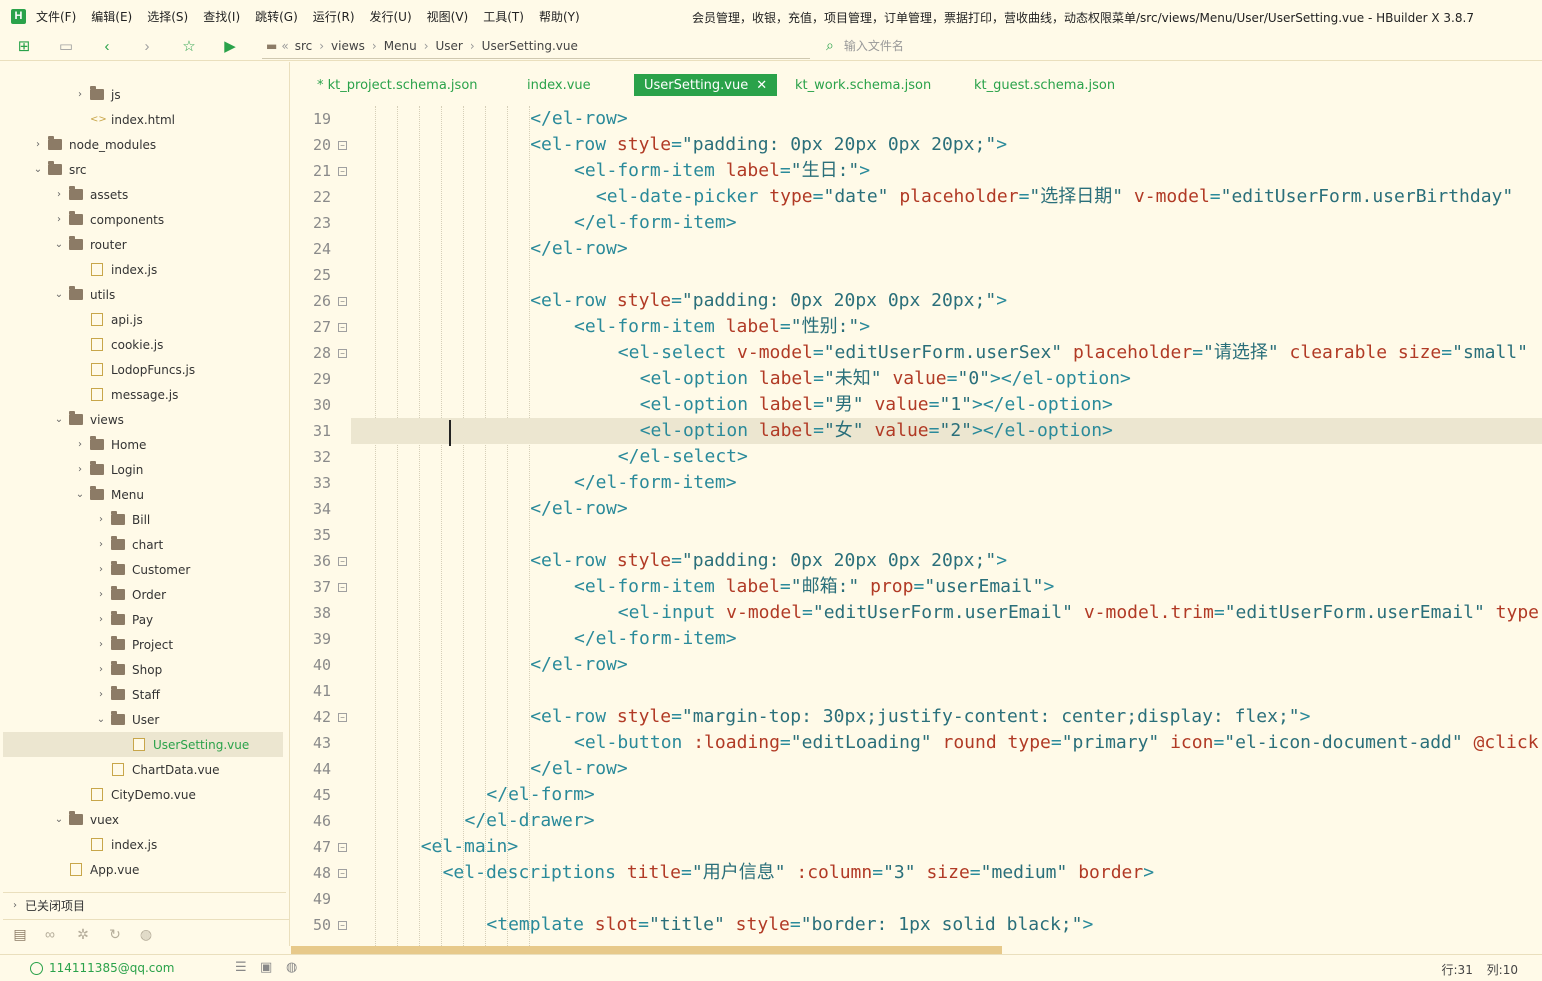 The image size is (1542, 981). Describe the element at coordinates (143, 694) in the screenshot. I see `tree-folder: › Staff` at that location.